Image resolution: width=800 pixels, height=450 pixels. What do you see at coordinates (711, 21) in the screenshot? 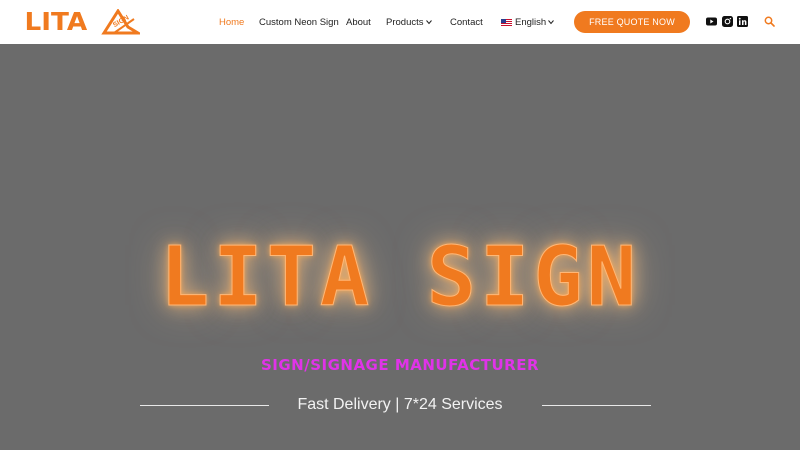
I see `youtube-icon` at bounding box center [711, 21].